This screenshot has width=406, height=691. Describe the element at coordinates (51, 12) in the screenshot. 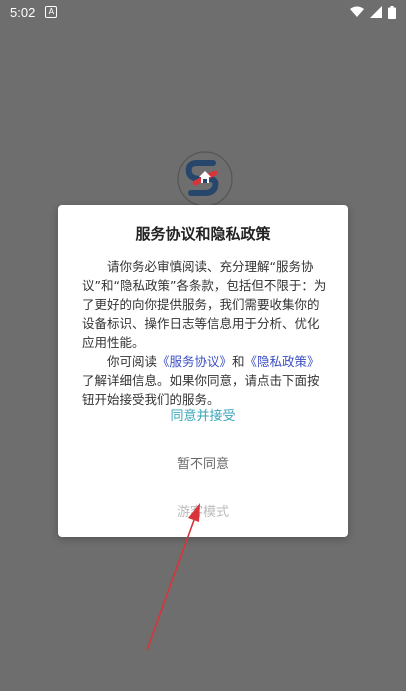

I see `notification-a-icon: A` at that location.